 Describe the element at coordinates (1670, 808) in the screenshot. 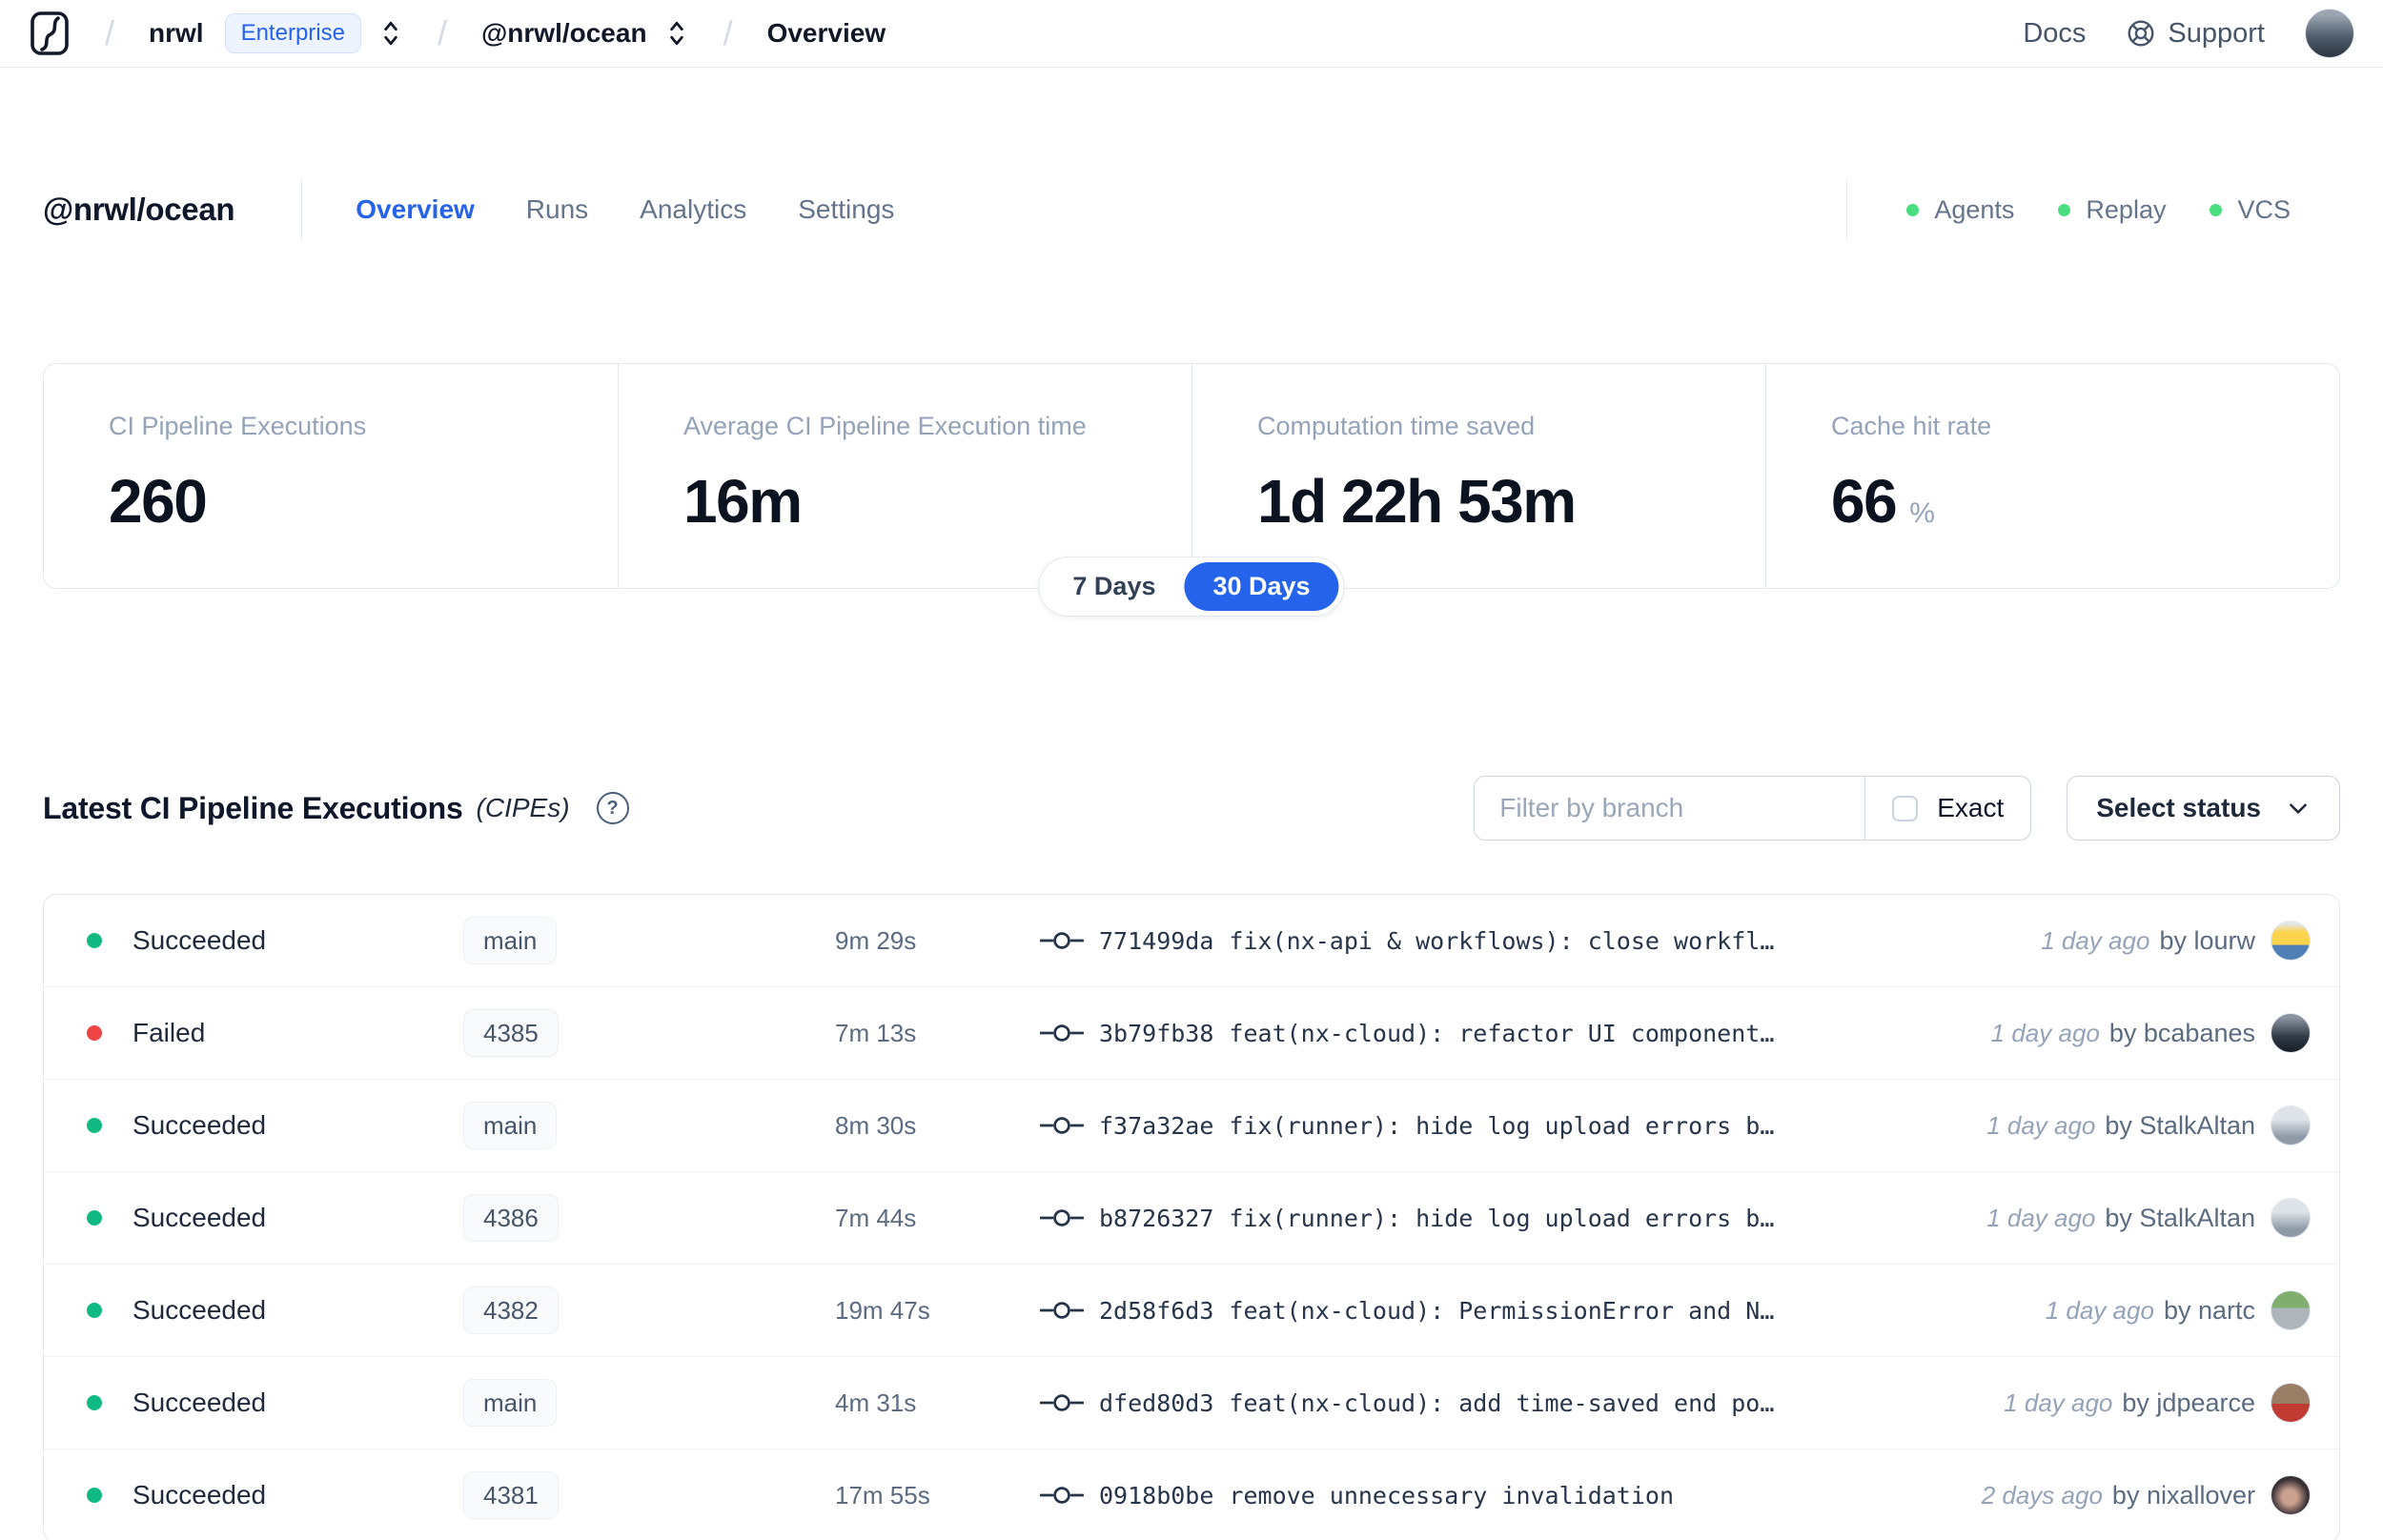

I see `branch-filter-input` at that location.